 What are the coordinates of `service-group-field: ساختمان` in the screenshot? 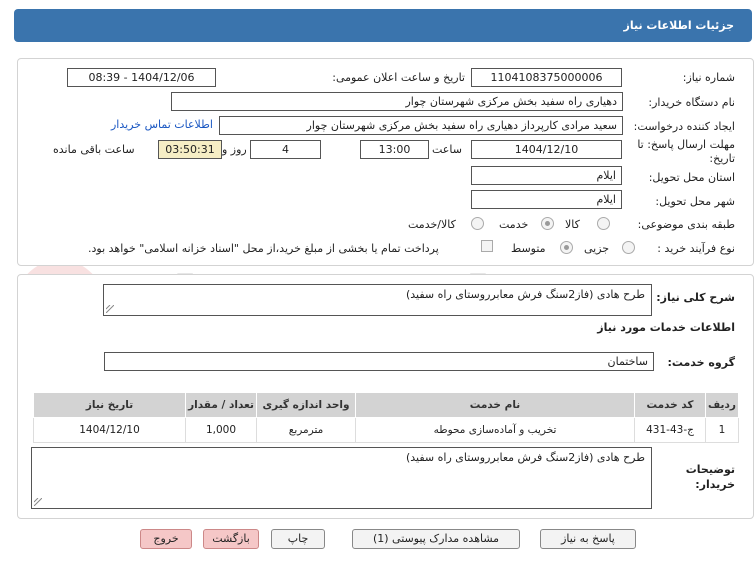 It's located at (379, 361).